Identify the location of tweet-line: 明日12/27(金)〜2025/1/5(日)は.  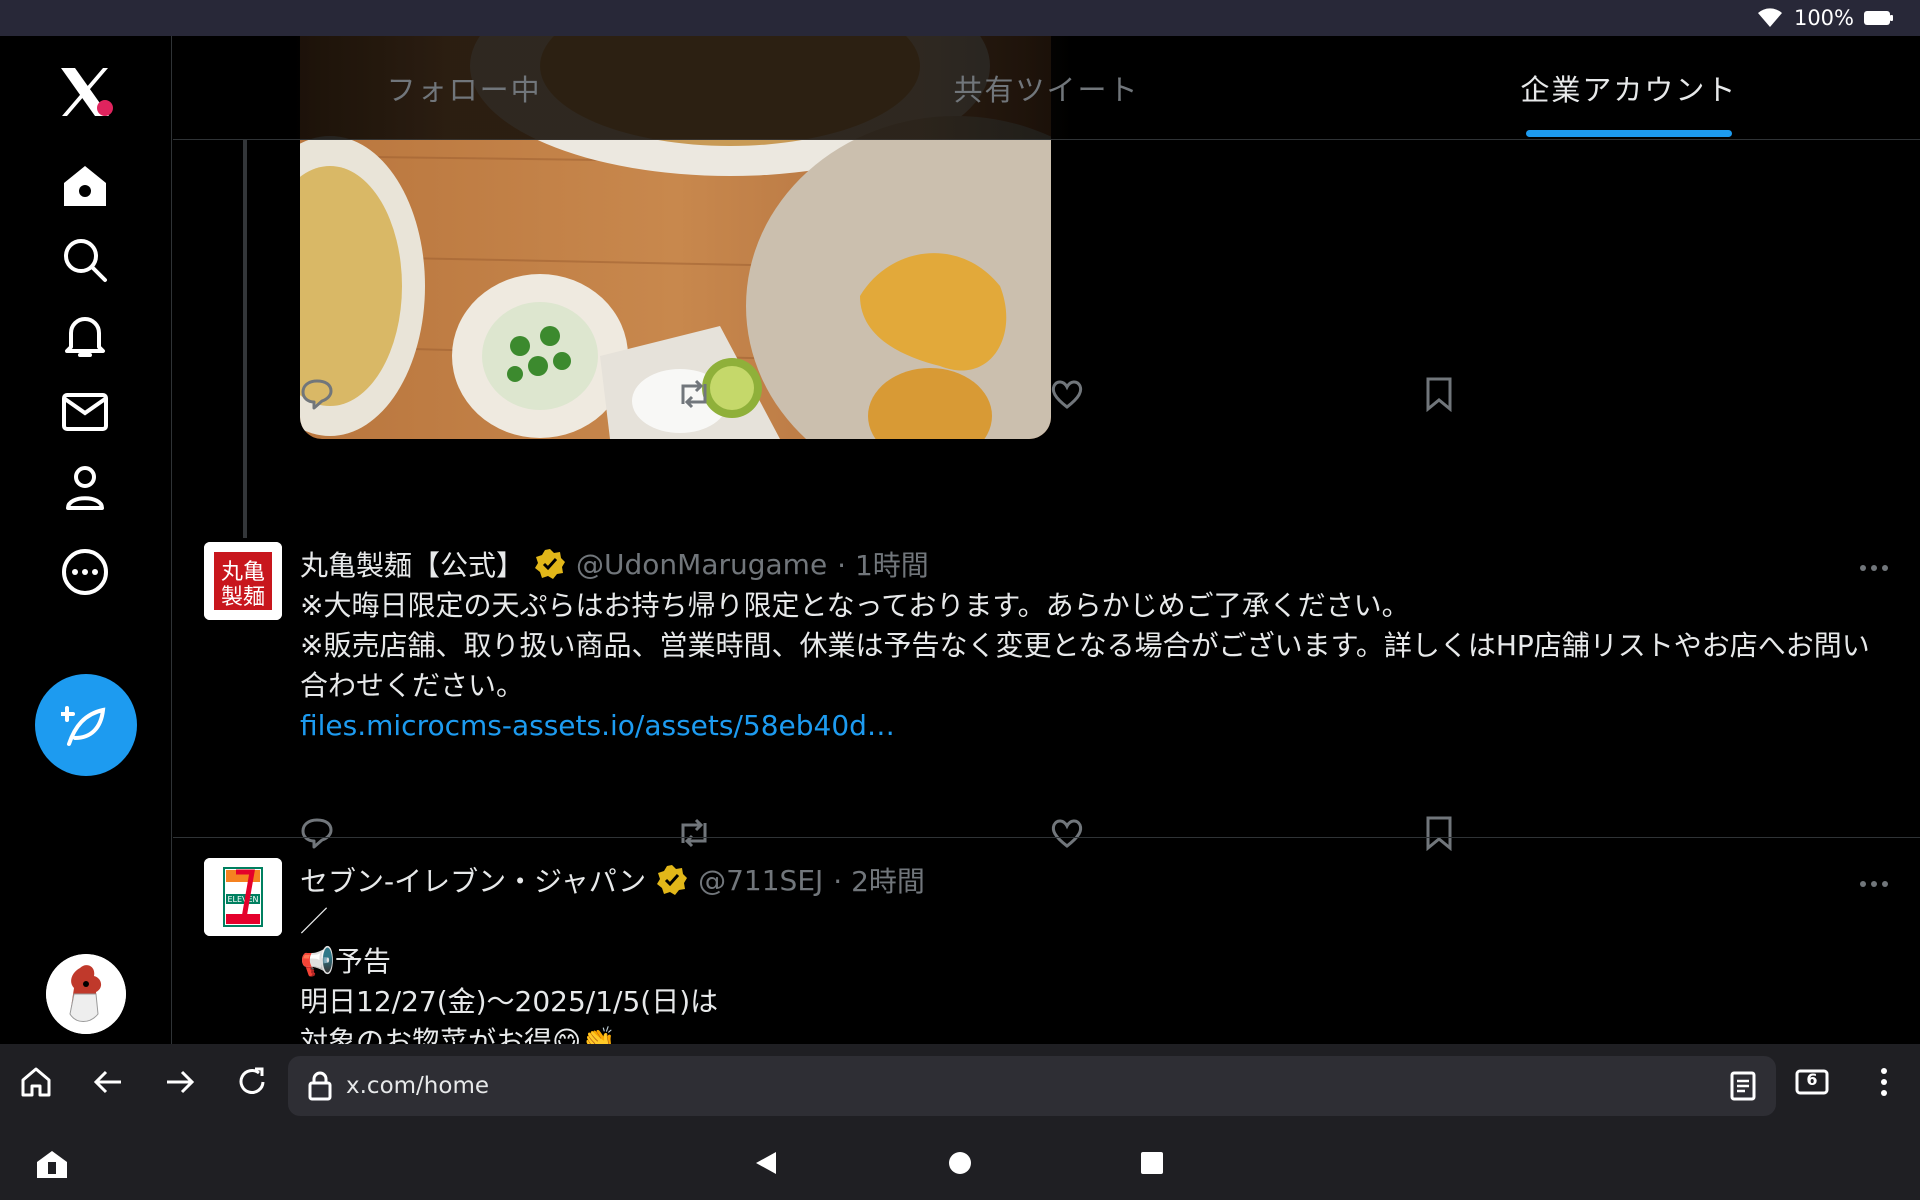
(509, 1001).